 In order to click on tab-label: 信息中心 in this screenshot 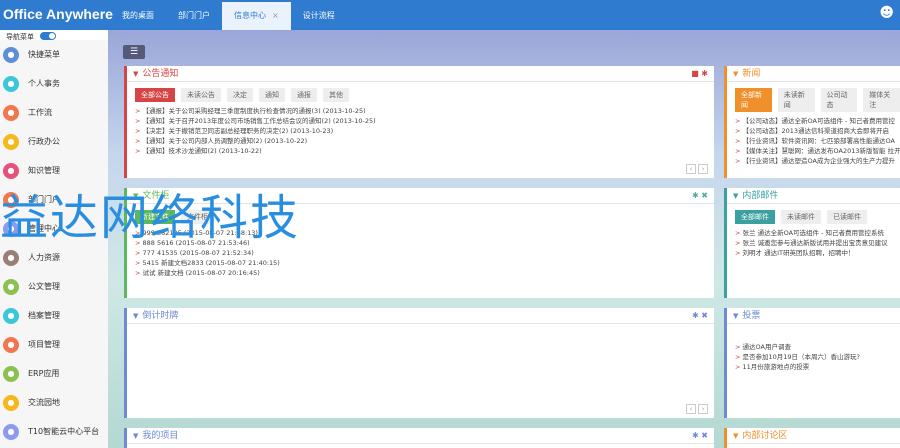, I will do `click(250, 15)`.